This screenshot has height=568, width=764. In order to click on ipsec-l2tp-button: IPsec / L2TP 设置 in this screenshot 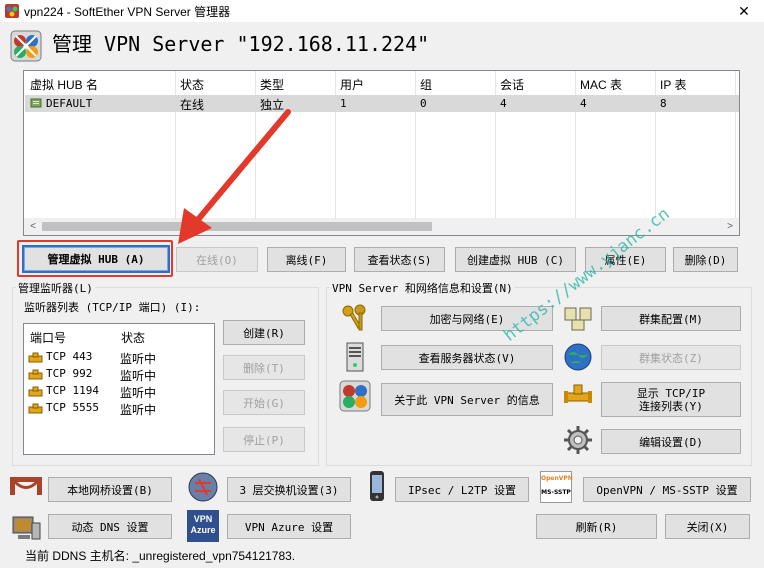, I will do `click(462, 489)`.